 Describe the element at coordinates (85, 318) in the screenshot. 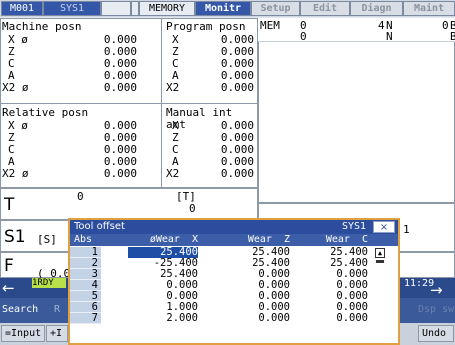

I see `tool-number-cell: 7` at that location.